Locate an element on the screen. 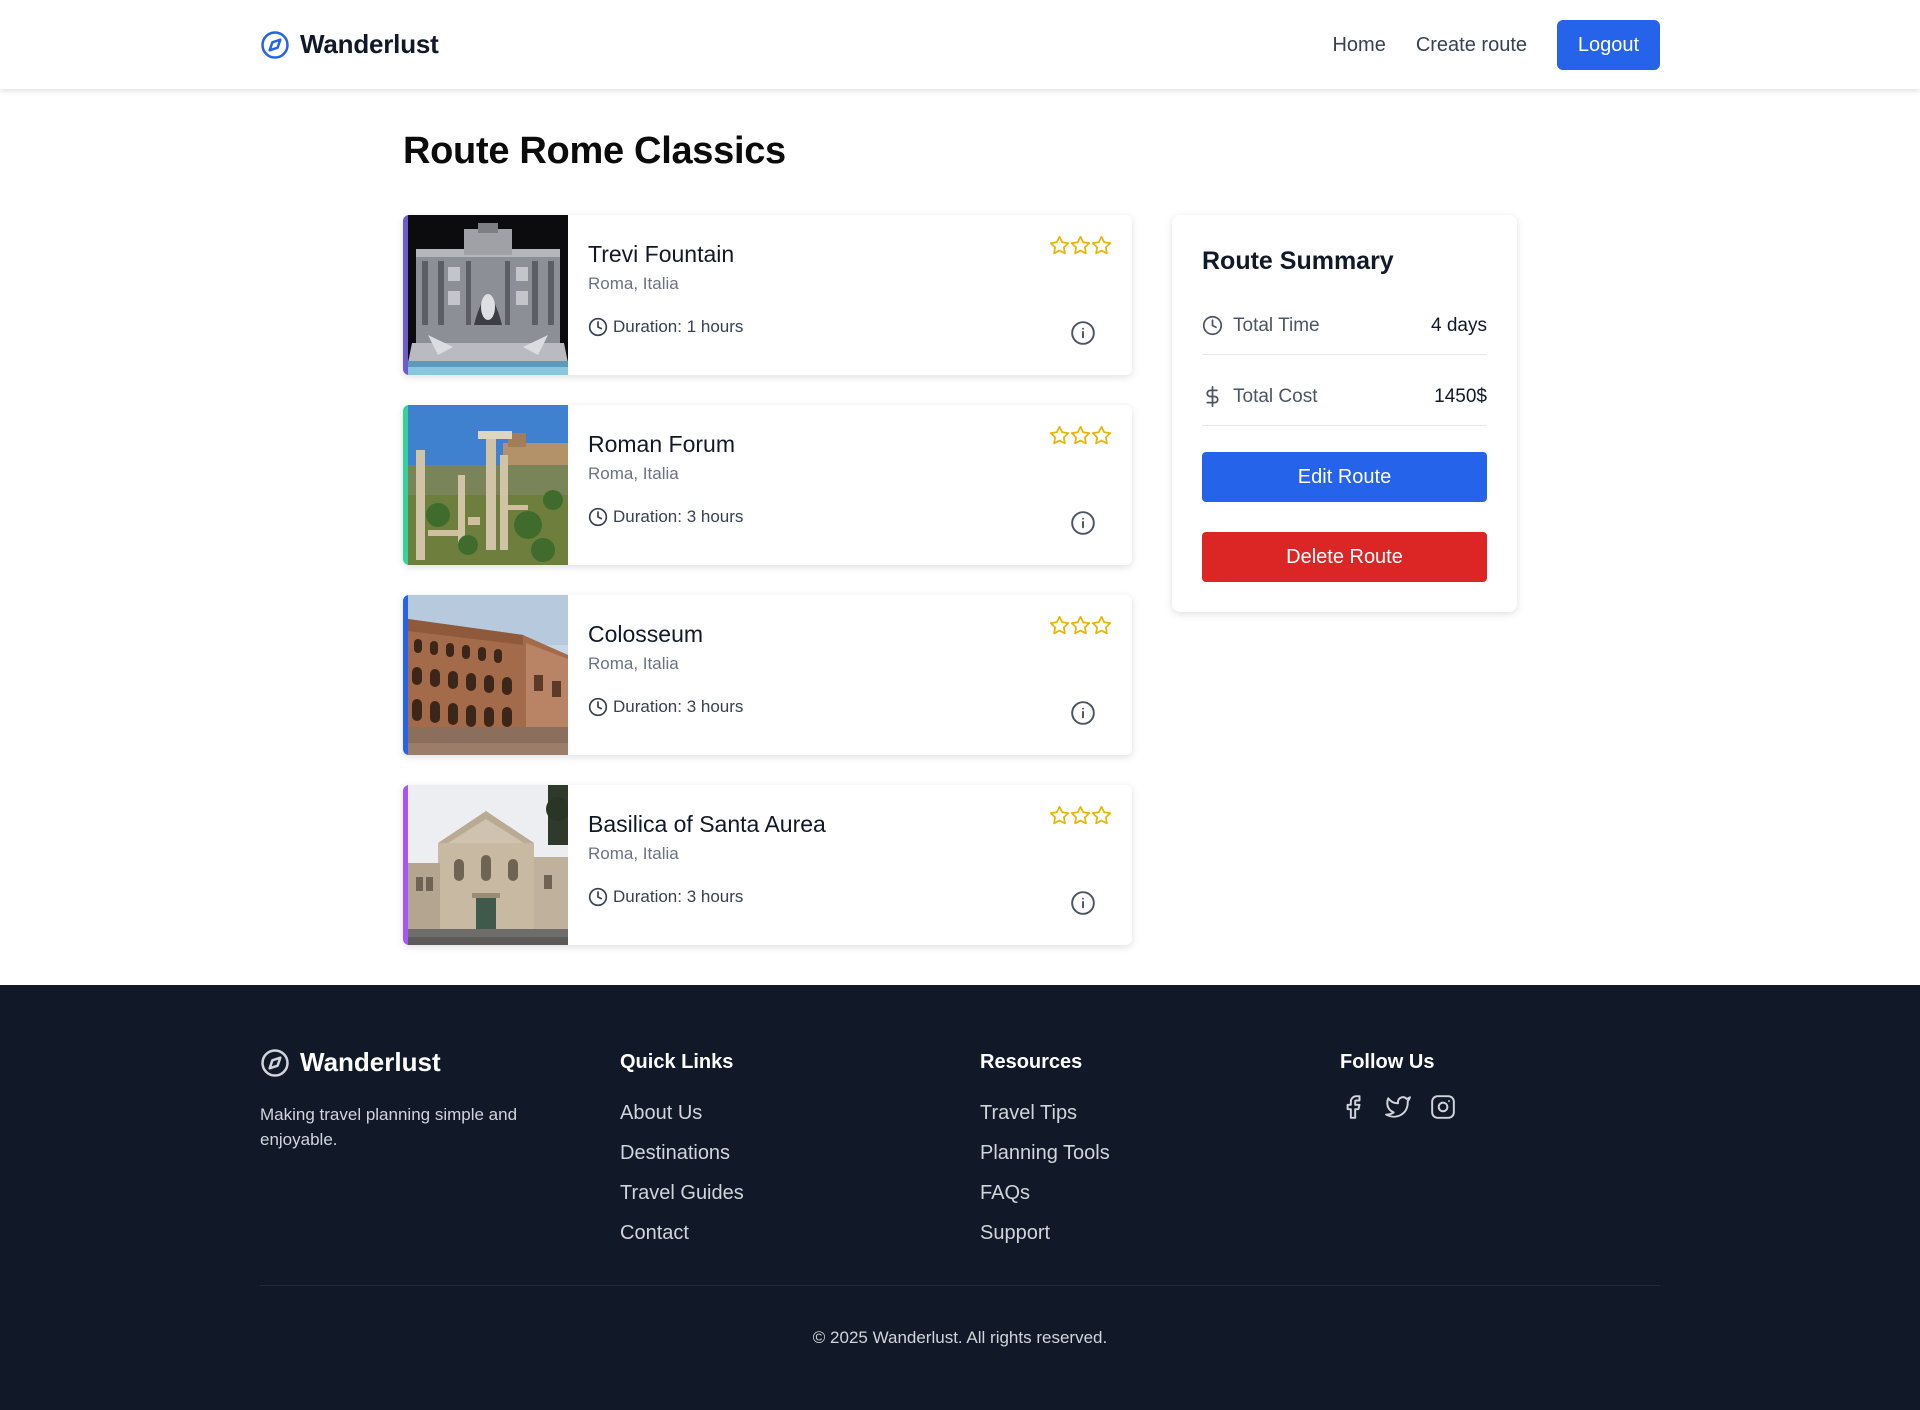 This screenshot has height=1410, width=1920. footer-link-planning-tools: Planning Tools is located at coordinates (1045, 1162).